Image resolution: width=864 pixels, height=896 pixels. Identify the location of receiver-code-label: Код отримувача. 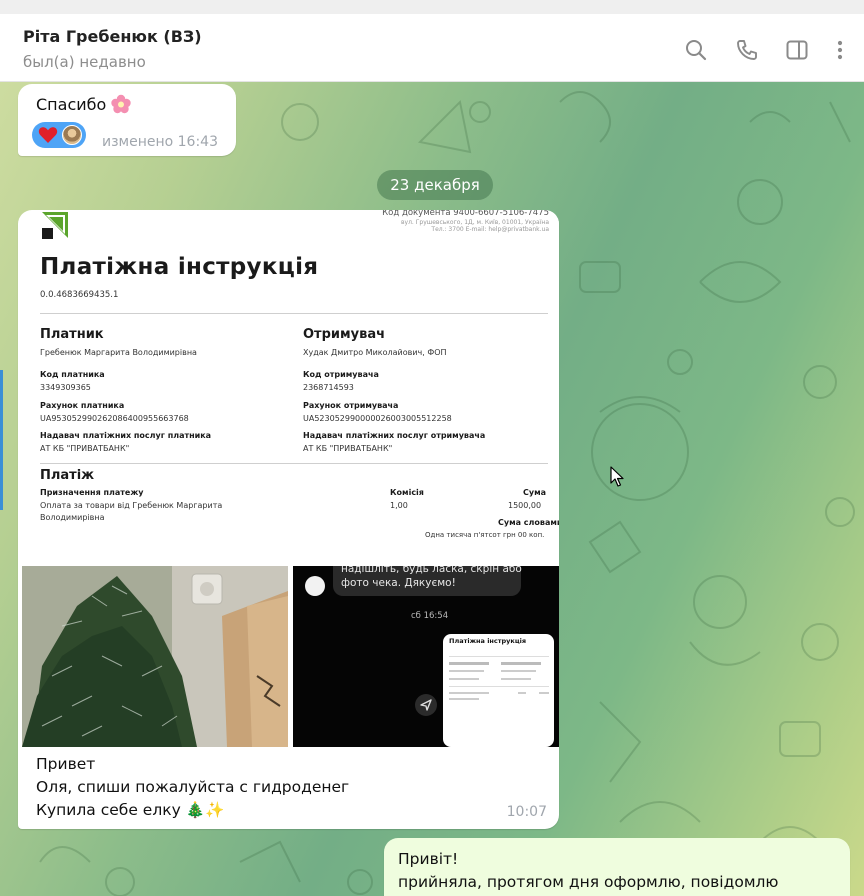
(341, 374).